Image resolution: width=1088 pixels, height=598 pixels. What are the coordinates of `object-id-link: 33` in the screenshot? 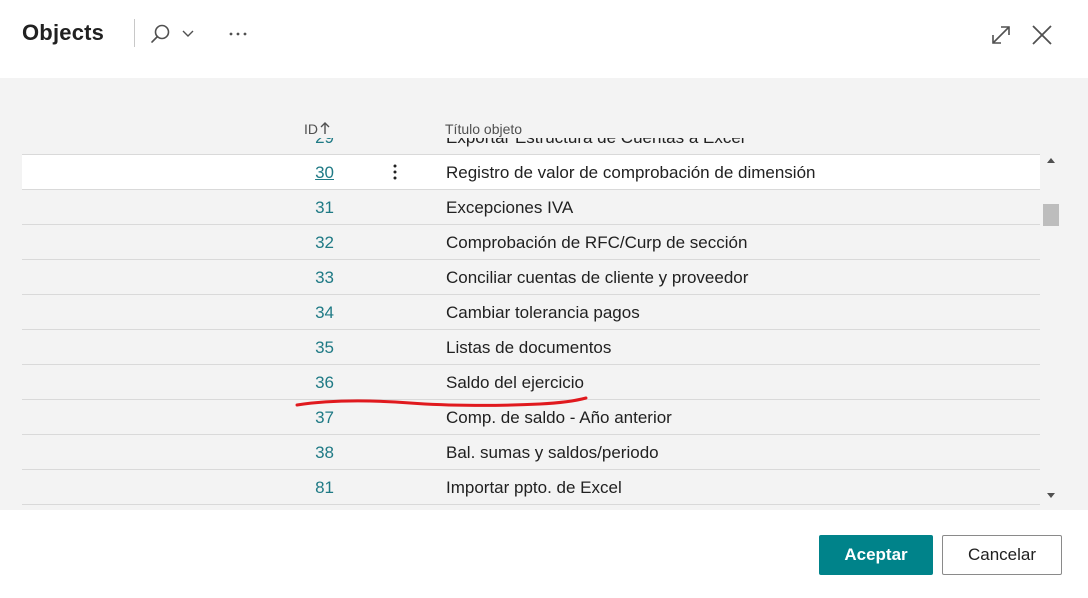 It's located at (307, 278).